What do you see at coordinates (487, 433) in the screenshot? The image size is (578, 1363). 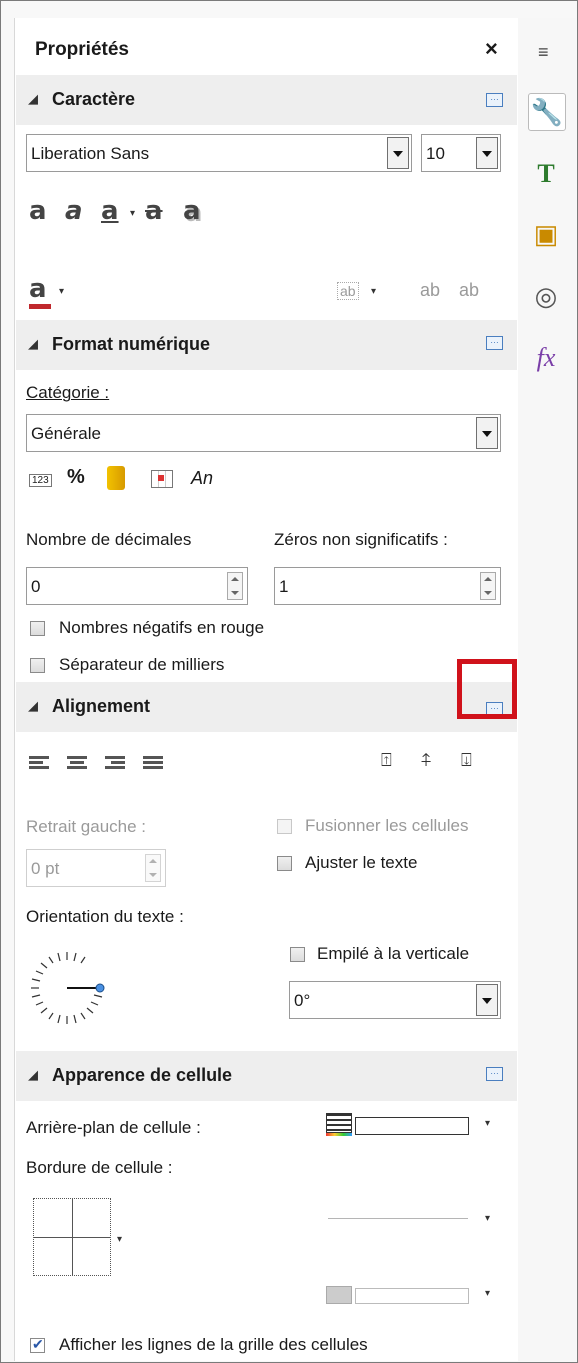 I see `category-dropdown-button` at bounding box center [487, 433].